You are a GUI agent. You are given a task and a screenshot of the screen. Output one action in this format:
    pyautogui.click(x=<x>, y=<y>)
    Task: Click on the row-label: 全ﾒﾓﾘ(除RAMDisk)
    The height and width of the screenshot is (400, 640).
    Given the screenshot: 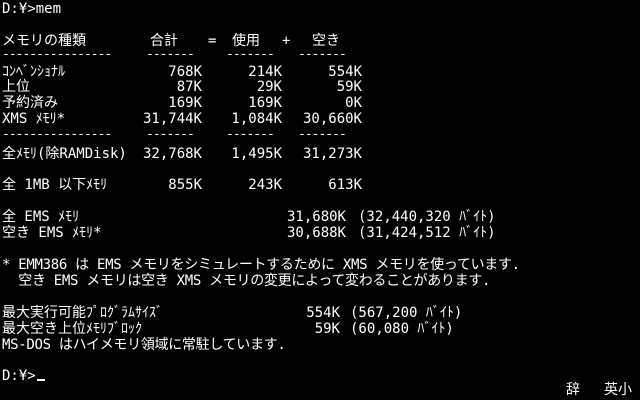 What is the action you would take?
    pyautogui.click(x=64, y=154)
    